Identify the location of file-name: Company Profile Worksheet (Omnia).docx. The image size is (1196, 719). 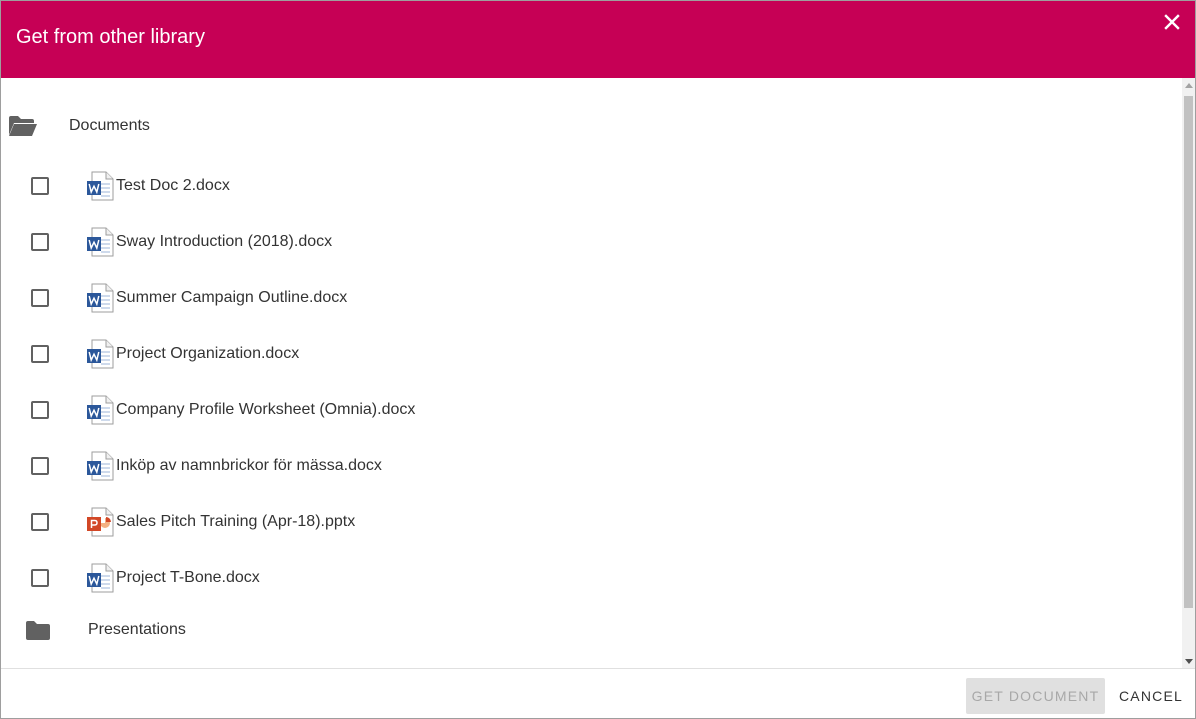
(266, 409).